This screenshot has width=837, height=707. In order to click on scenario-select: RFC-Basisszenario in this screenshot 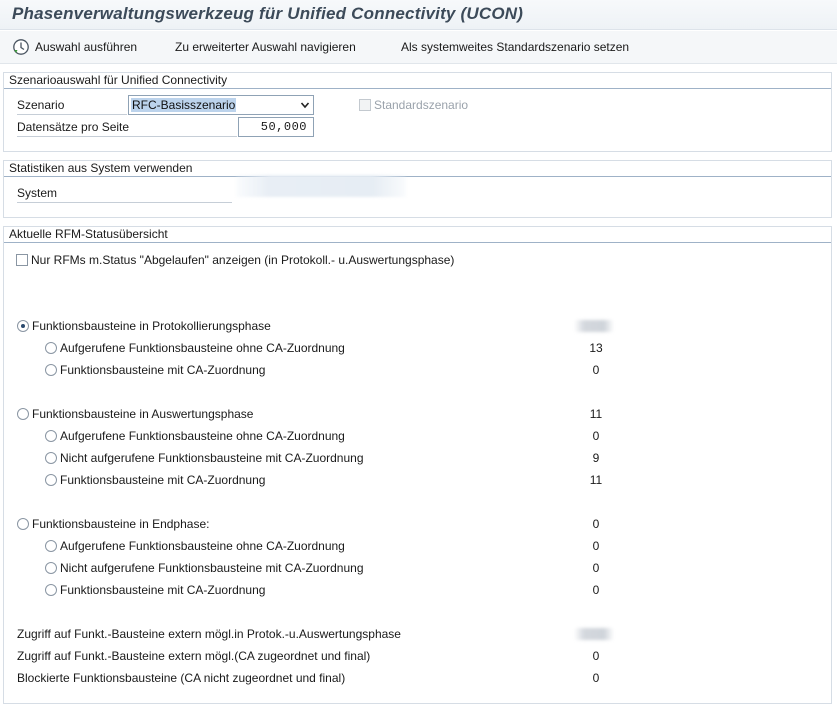, I will do `click(221, 105)`.